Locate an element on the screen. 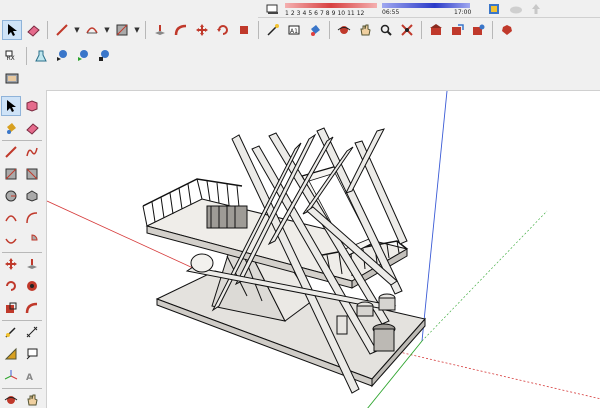  layers-icon is located at coordinates (494, 9).